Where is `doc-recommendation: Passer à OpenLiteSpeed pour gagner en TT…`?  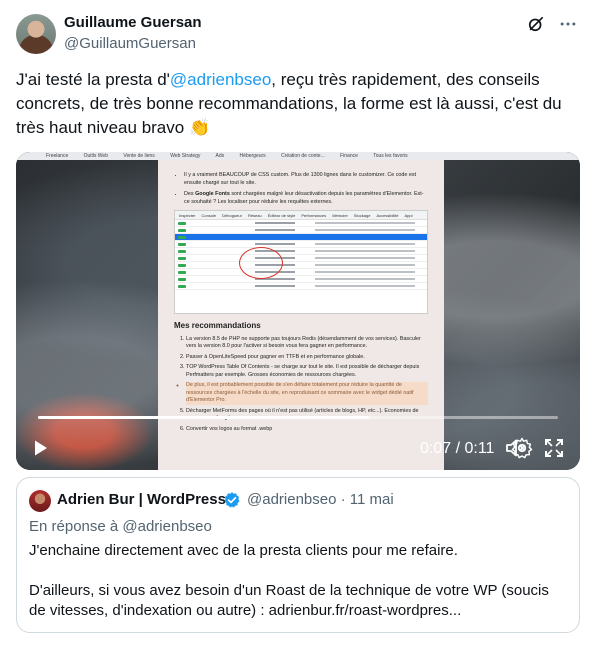 doc-recommendation: Passer à OpenLiteSpeed pour gagner en TT… is located at coordinates (307, 358).